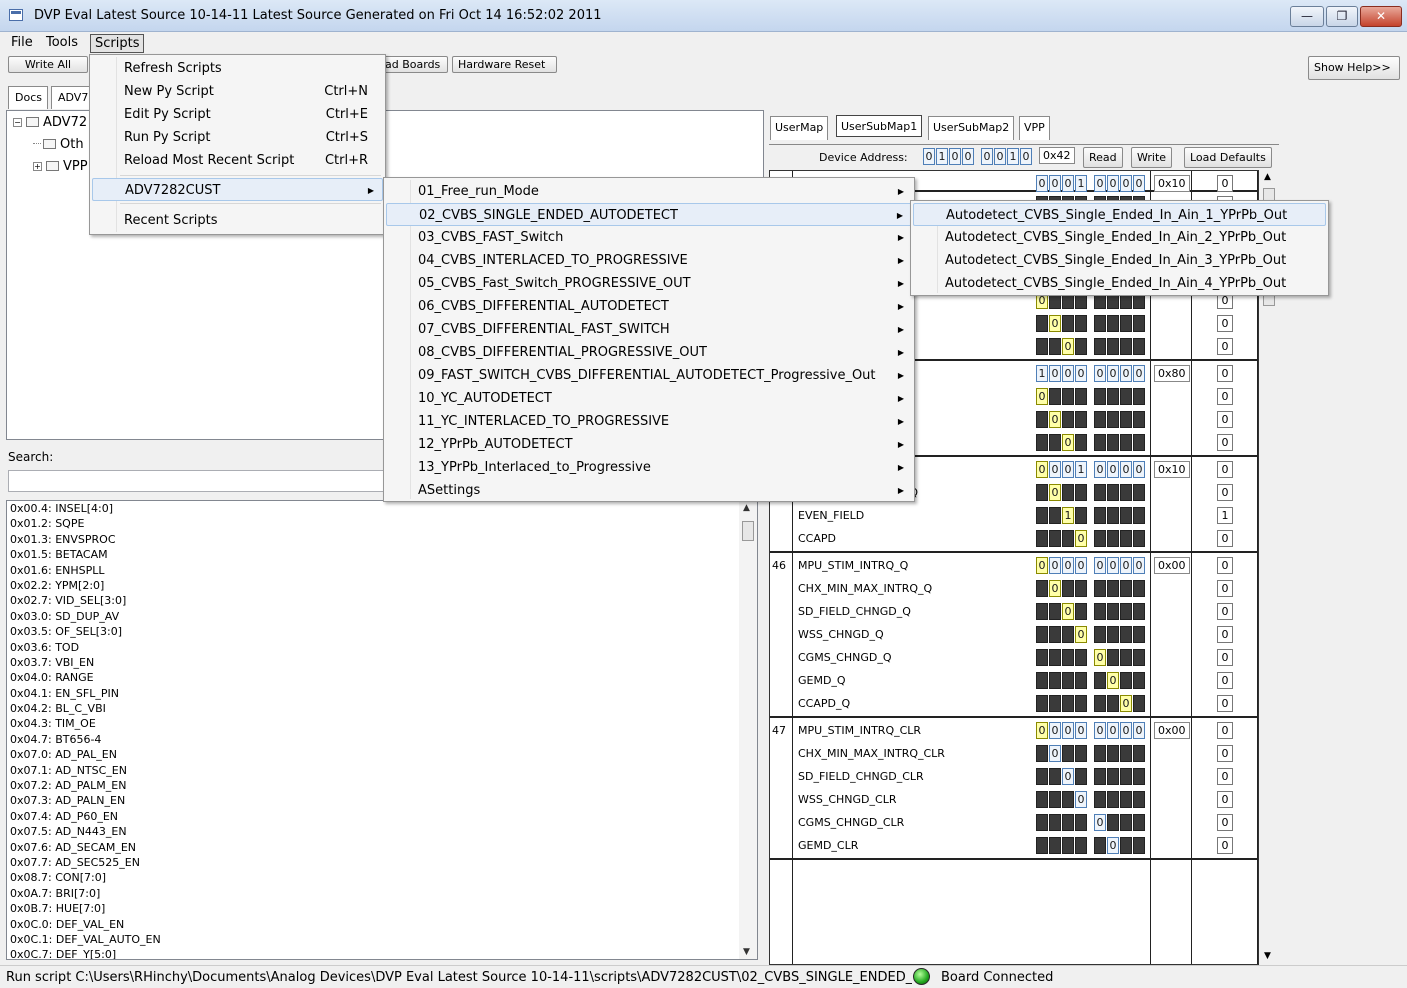  Describe the element at coordinates (117, 43) in the screenshot. I see `menu-scripts: Scripts` at that location.